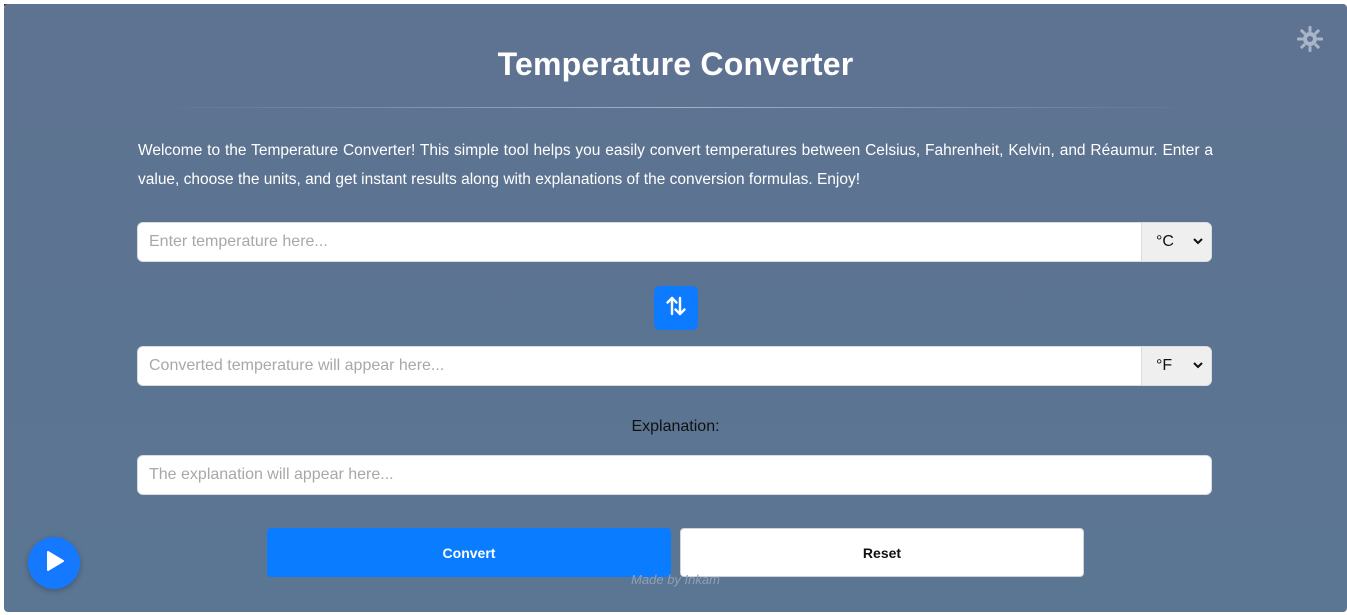  What do you see at coordinates (882, 552) in the screenshot?
I see `reset-button: Reset` at bounding box center [882, 552].